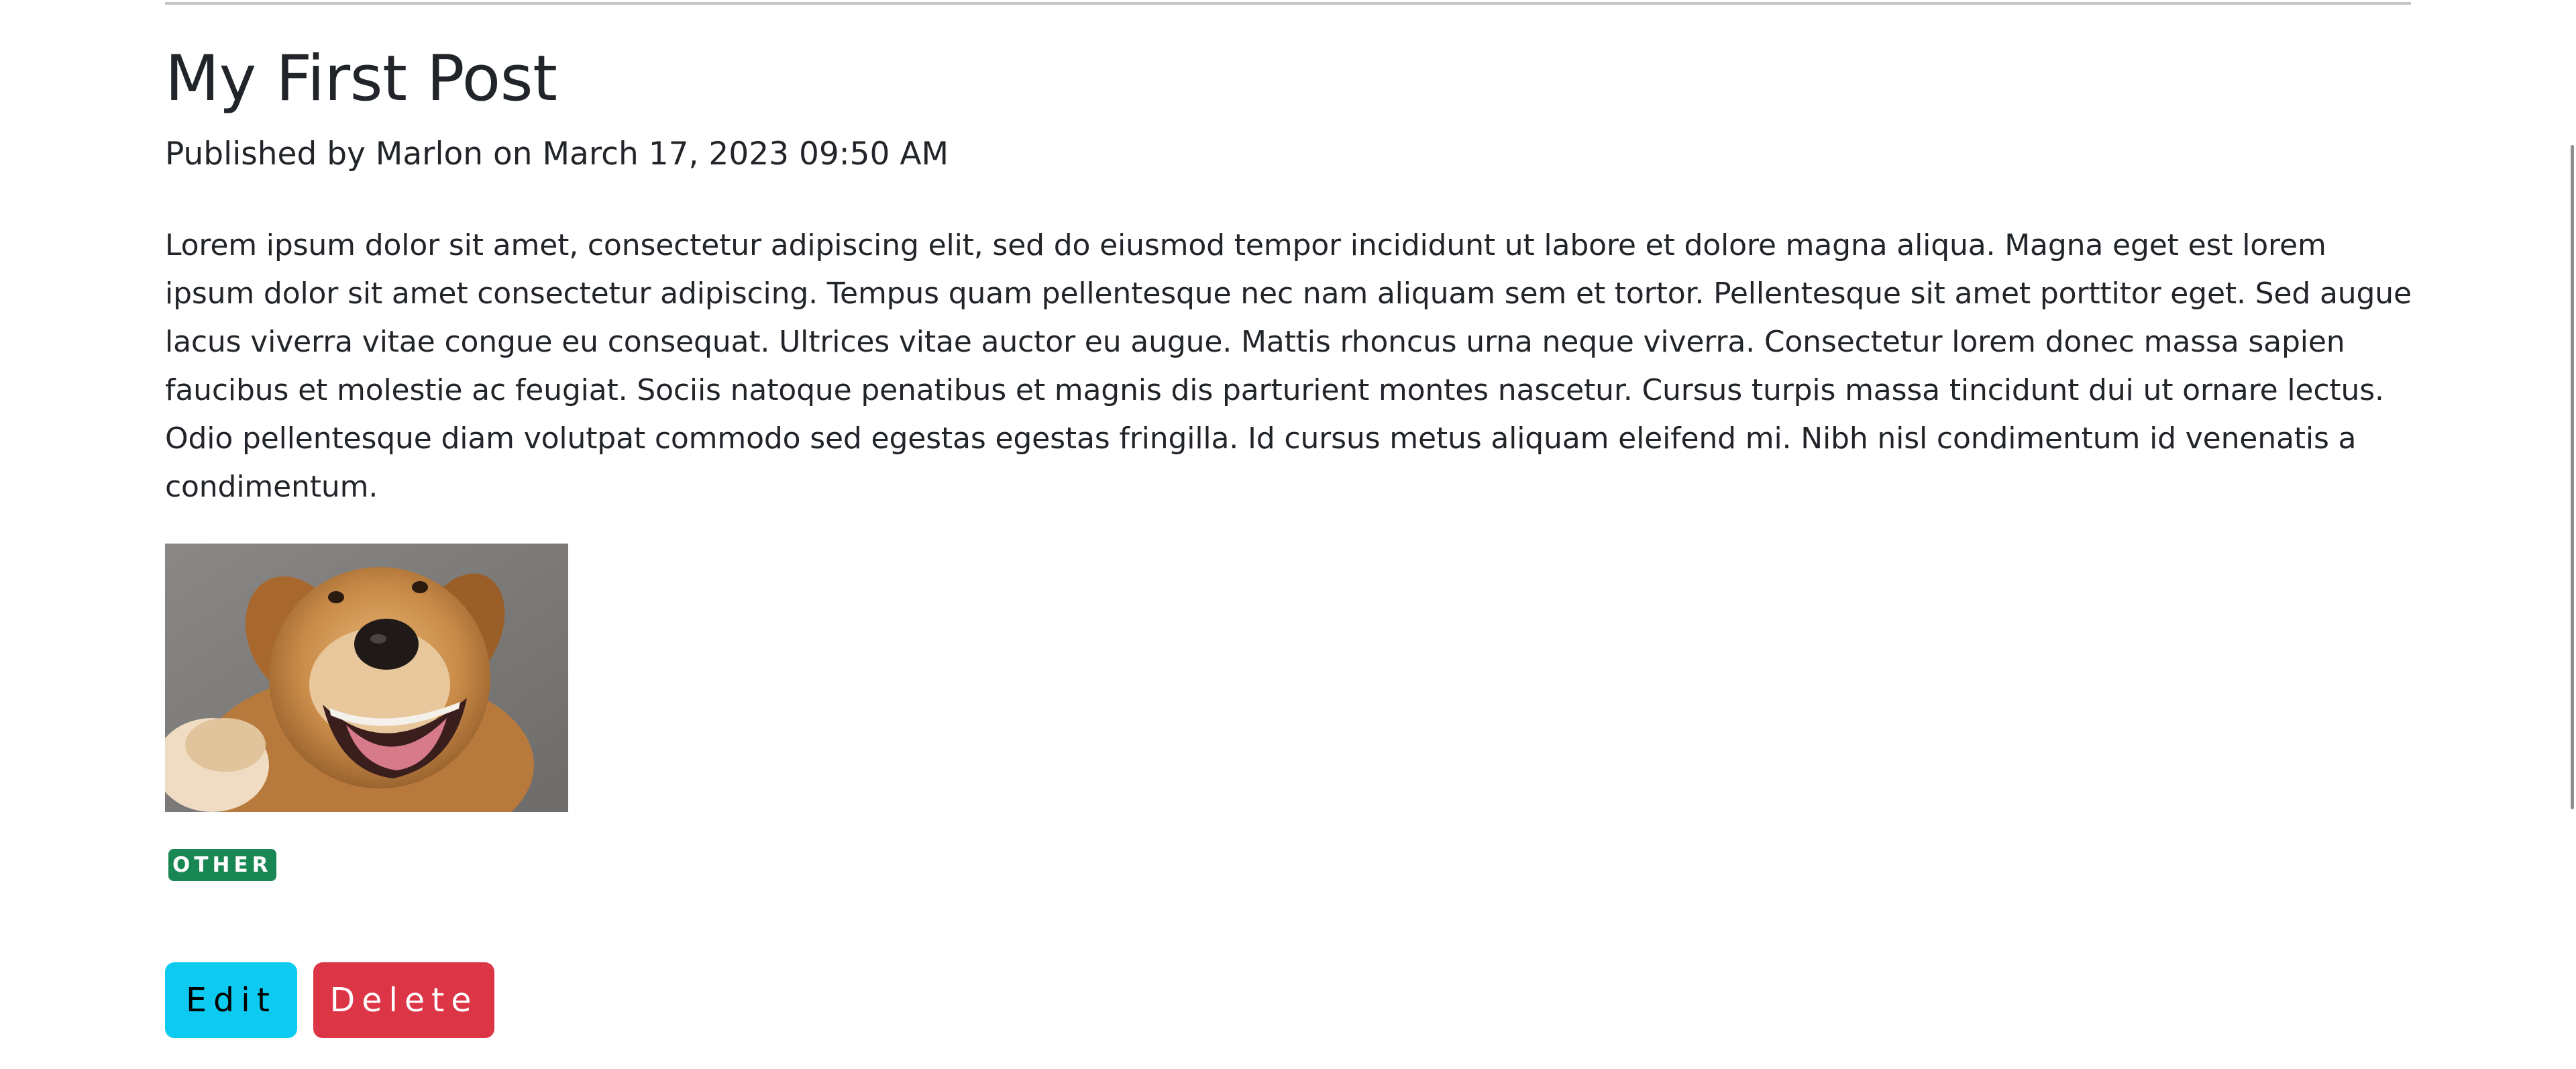  What do you see at coordinates (403, 1000) in the screenshot?
I see `delete-button: Delete` at bounding box center [403, 1000].